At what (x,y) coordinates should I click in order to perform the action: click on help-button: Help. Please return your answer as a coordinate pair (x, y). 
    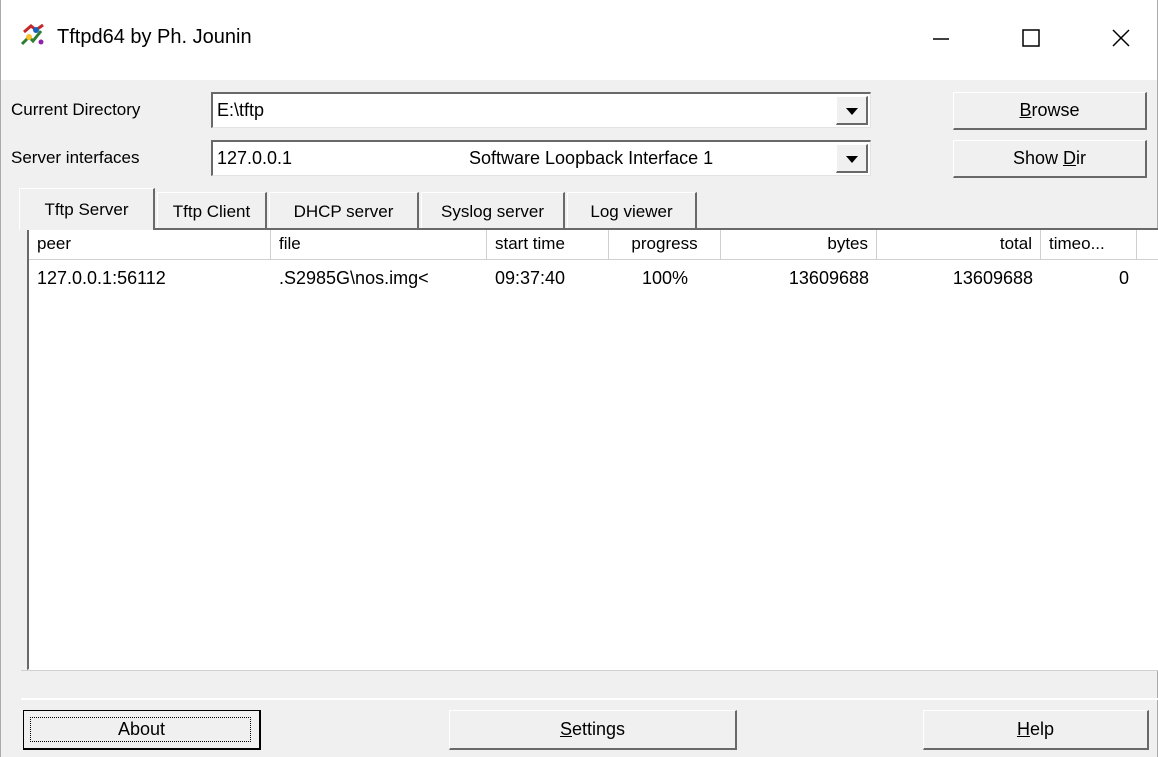
    Looking at the image, I should click on (1036, 730).